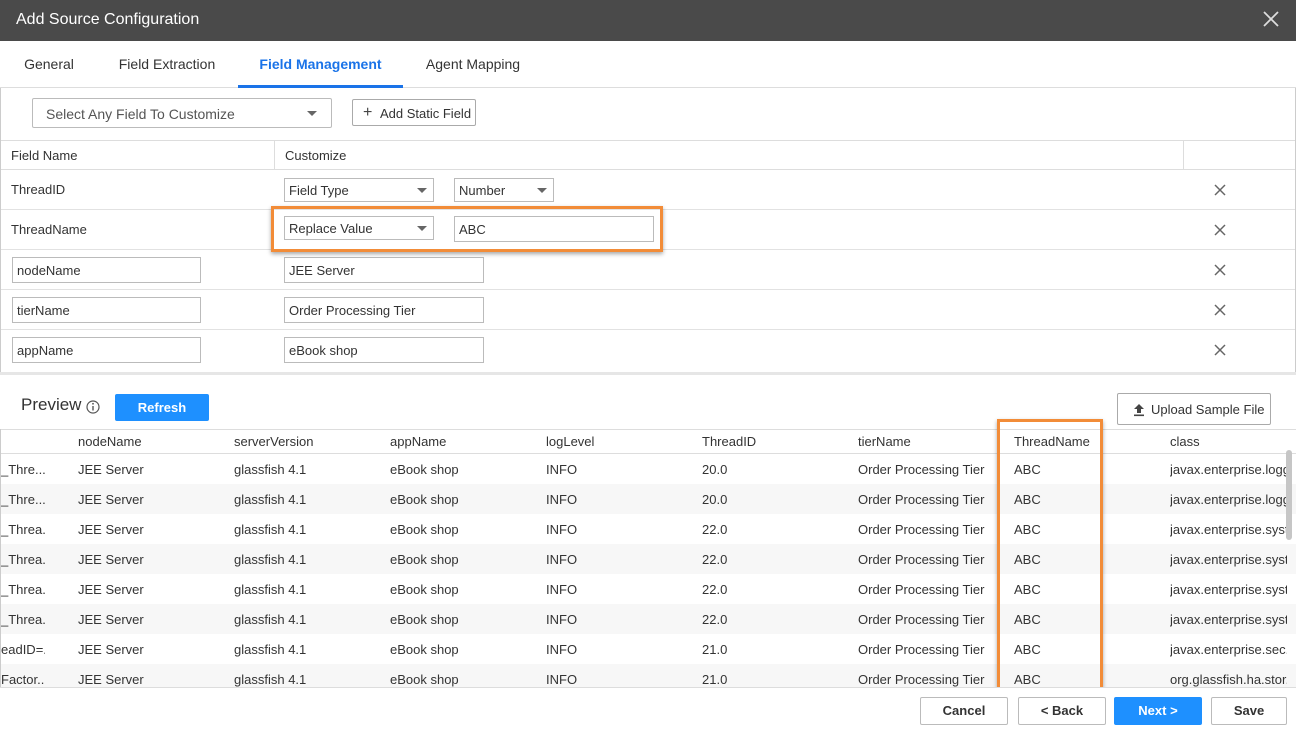 The width and height of the screenshot is (1296, 736). I want to click on column-header: ThreadName, so click(1052, 441).